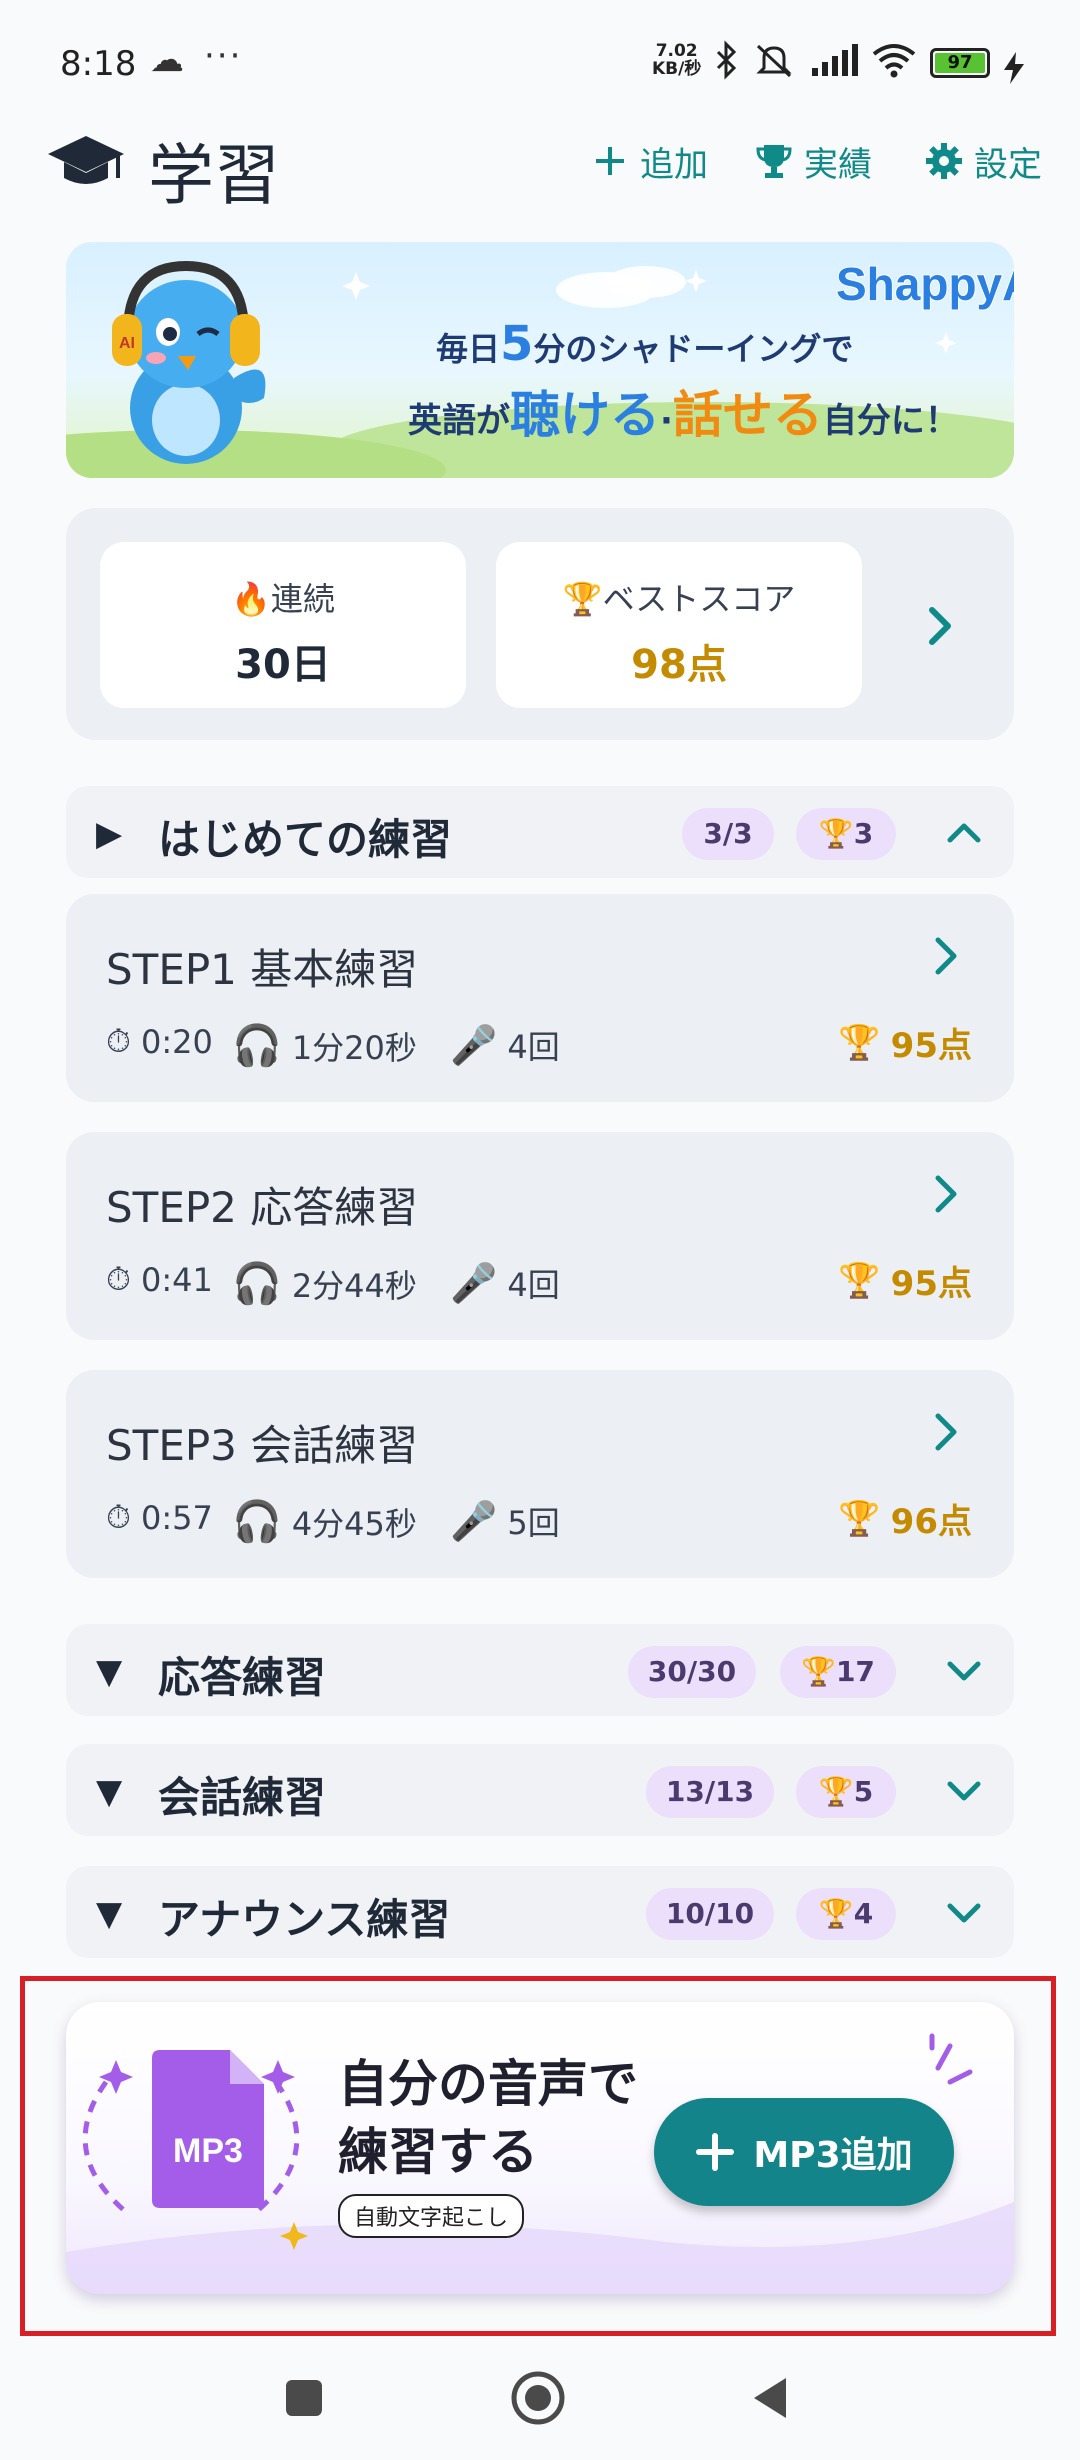  Describe the element at coordinates (772, 2398) in the screenshot. I see `back-button` at that location.